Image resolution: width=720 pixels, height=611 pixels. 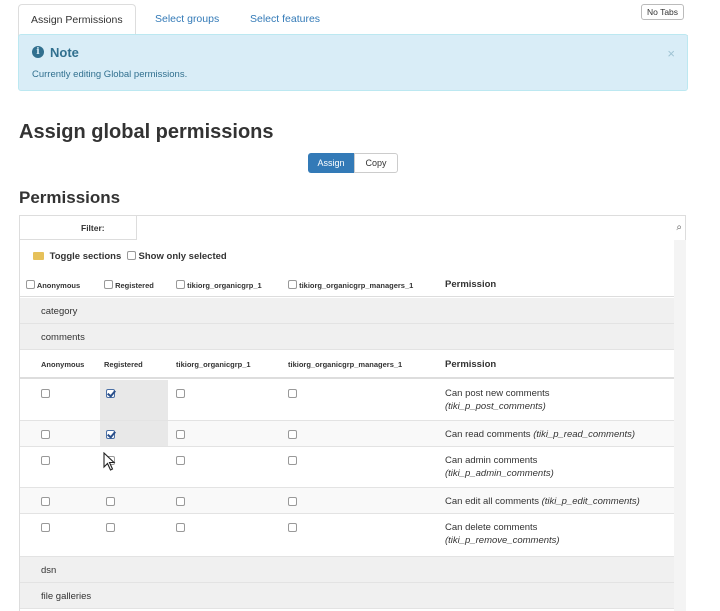 I want to click on show-only-selected-label: Show only selected, so click(x=182, y=256).